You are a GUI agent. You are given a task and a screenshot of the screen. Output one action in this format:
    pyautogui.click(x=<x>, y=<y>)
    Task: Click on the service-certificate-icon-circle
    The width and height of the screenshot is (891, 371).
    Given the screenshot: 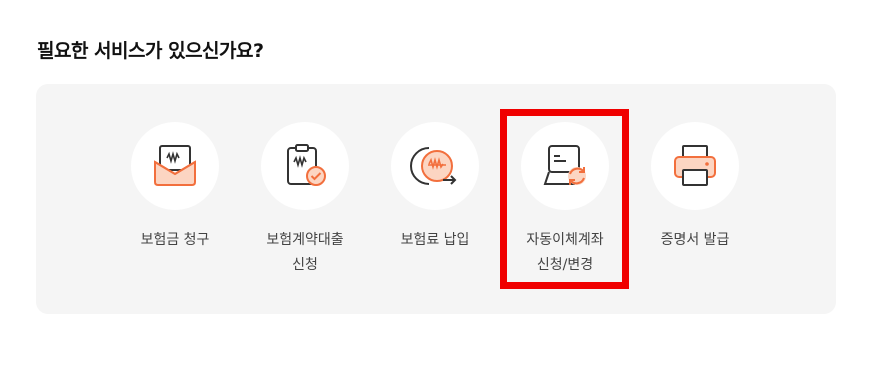 What is the action you would take?
    pyautogui.click(x=695, y=166)
    